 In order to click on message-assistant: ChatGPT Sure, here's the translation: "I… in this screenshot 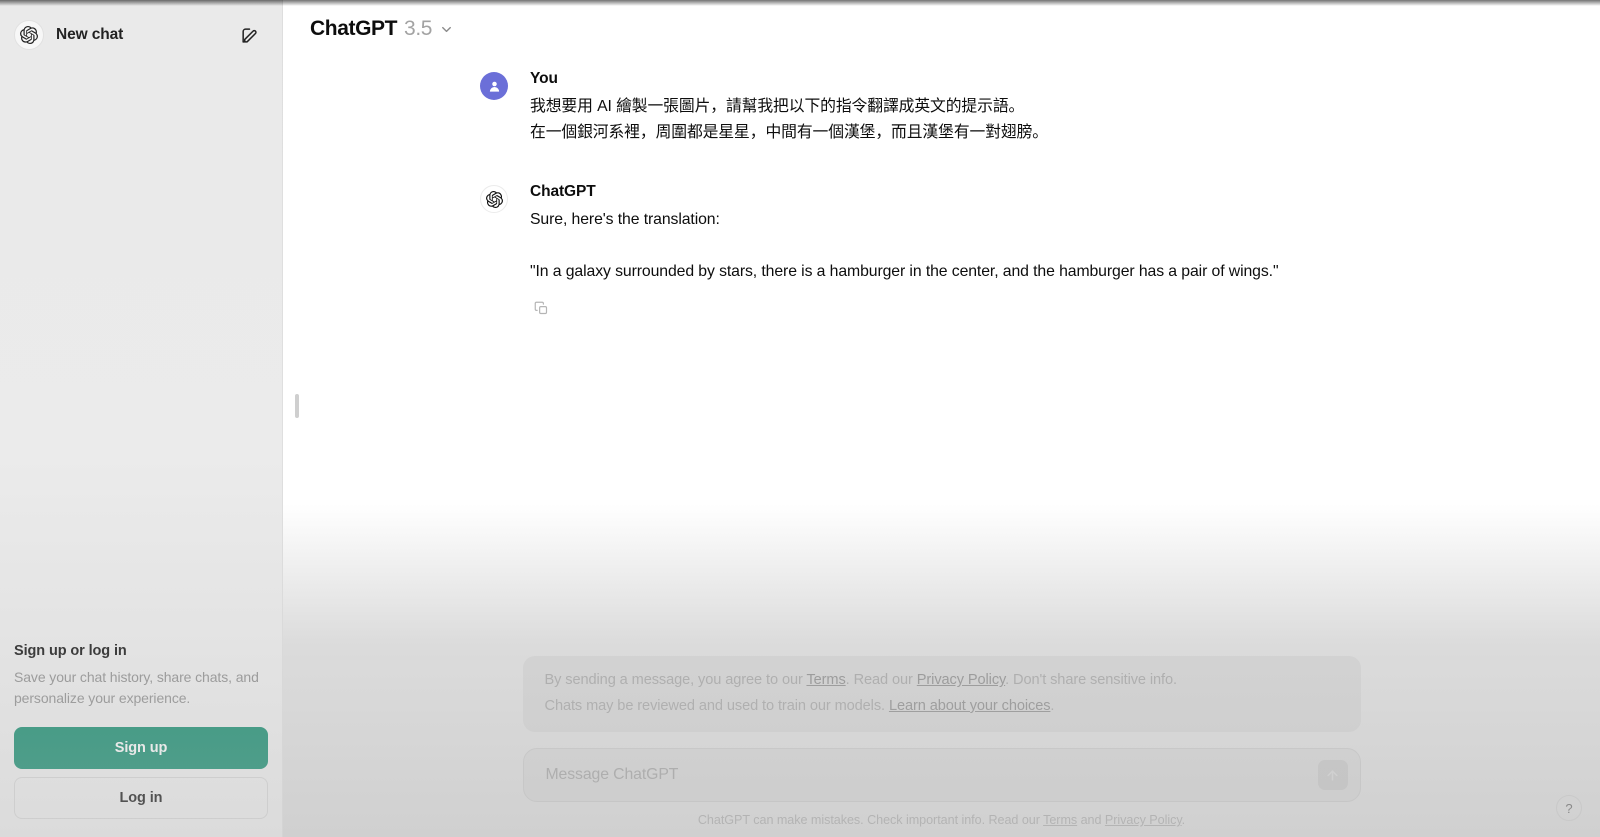, I will do `click(941, 251)`.